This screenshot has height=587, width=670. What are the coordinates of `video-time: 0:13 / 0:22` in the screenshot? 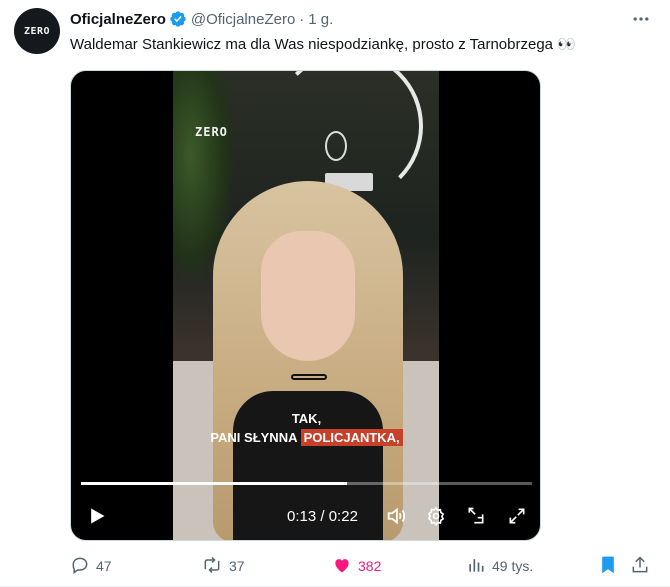 It's located at (322, 516).